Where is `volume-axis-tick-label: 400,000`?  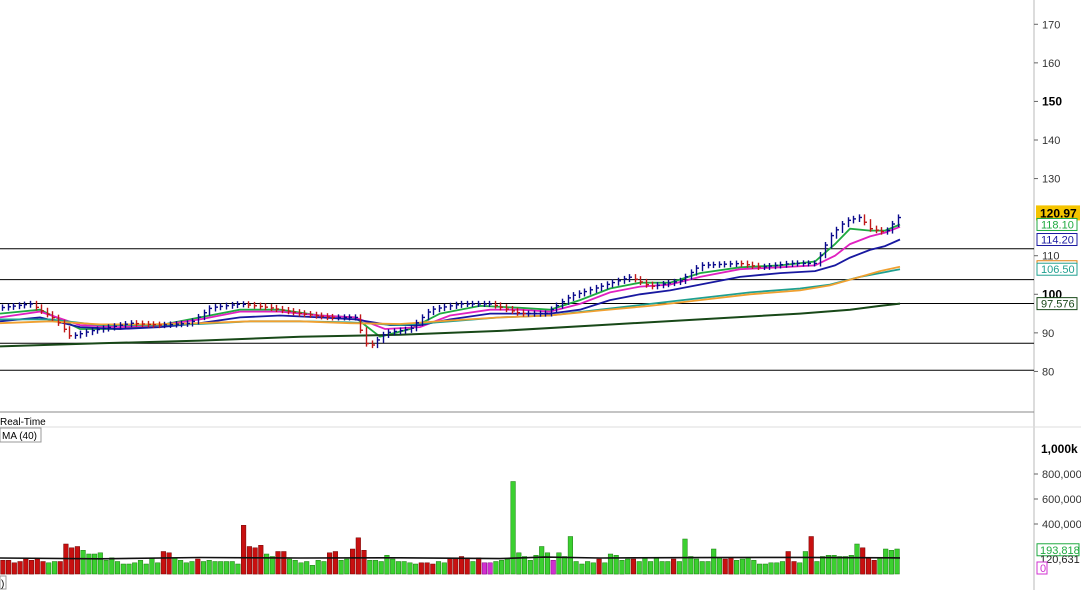
volume-axis-tick-label: 400,000 is located at coordinates (1061, 525).